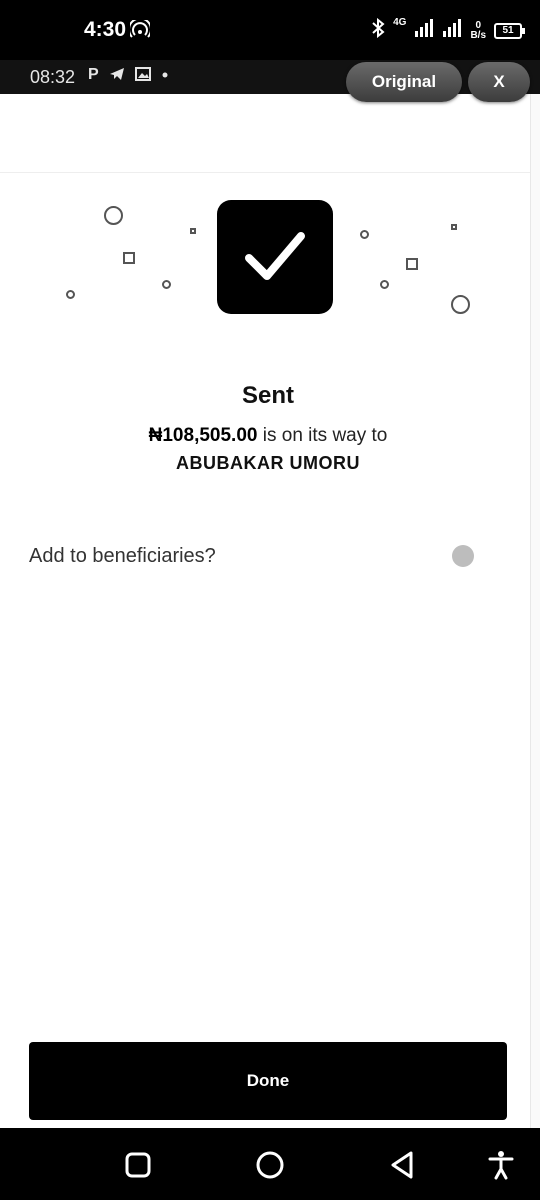 This screenshot has height=1200, width=540. Describe the element at coordinates (142, 76) in the screenshot. I see `gallery-icon` at that location.